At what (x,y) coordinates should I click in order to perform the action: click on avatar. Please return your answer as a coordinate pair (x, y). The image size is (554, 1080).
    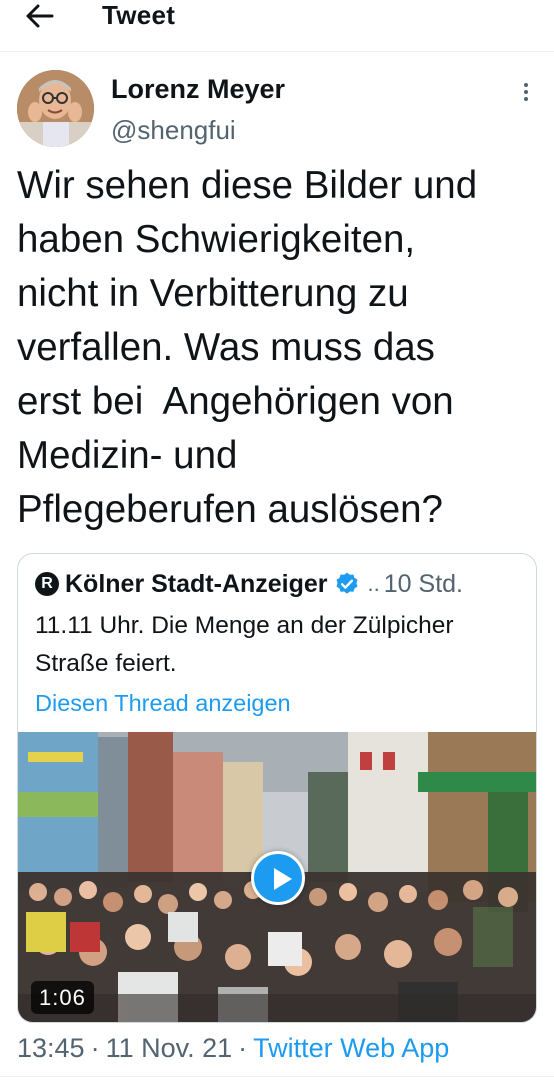
    Looking at the image, I should click on (55, 108).